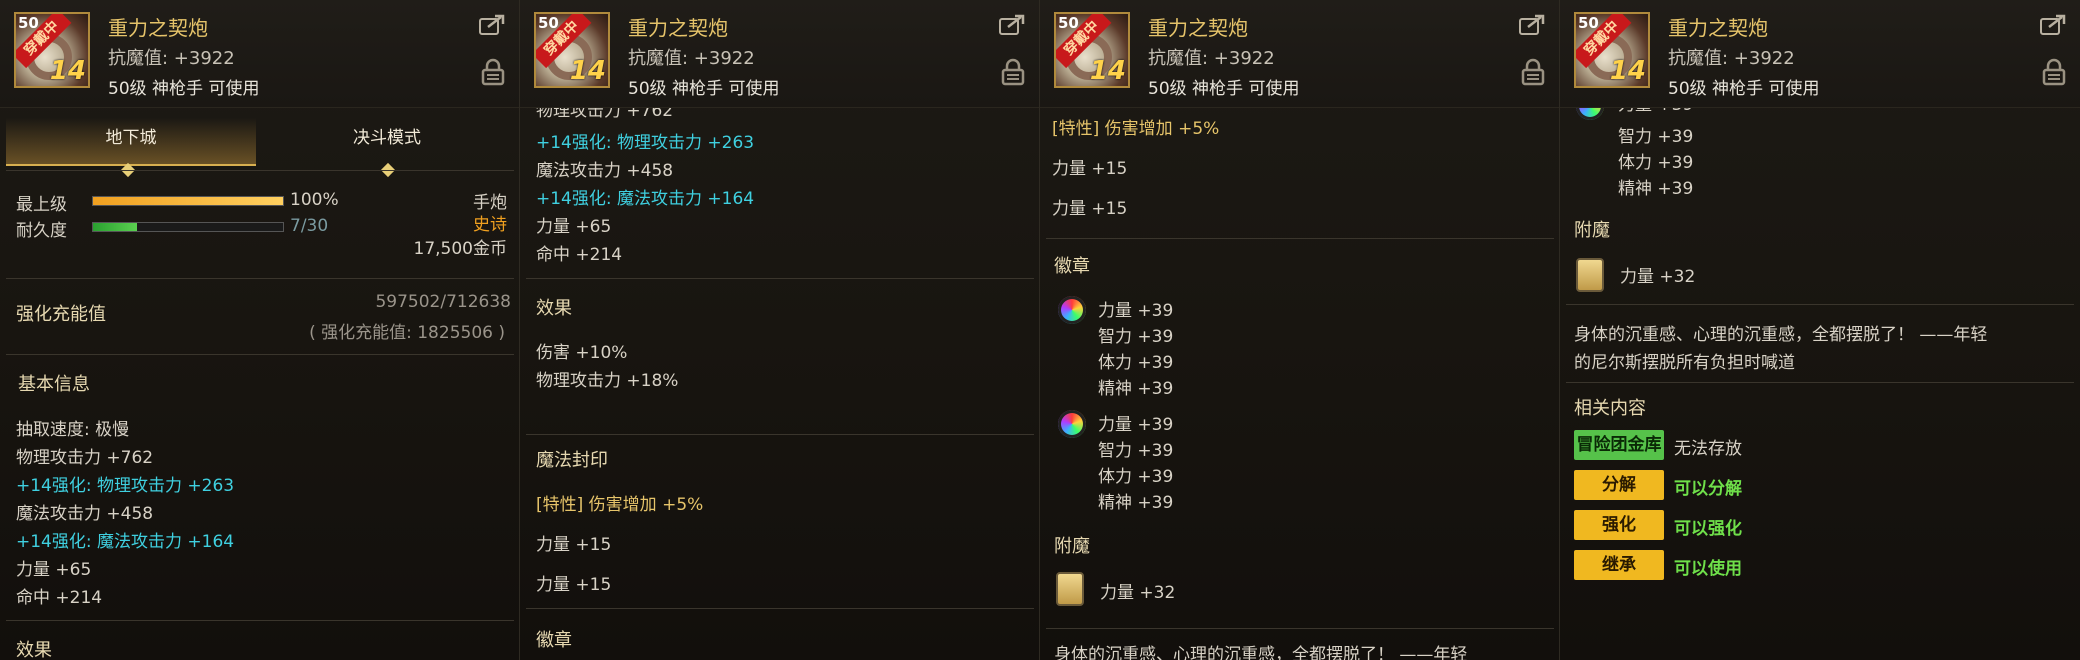 The image size is (2080, 660). What do you see at coordinates (1781, 335) in the screenshot?
I see `flavor-text: 身体的沉重感、心理的沉重感，全都摆脱了！ ——年轻` at bounding box center [1781, 335].